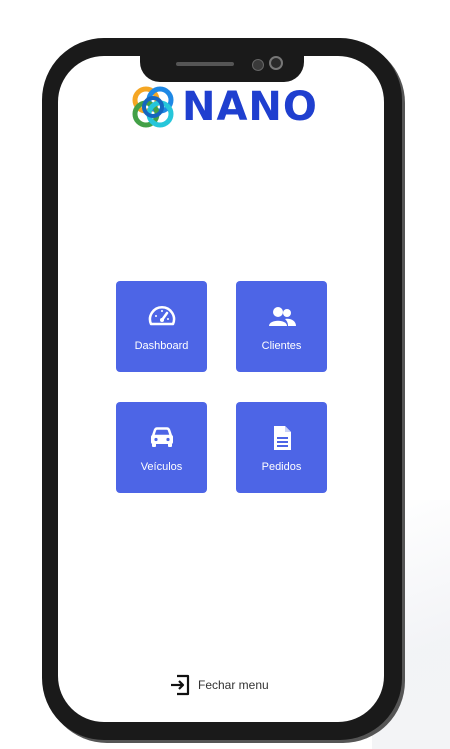 The width and height of the screenshot is (450, 749). Describe the element at coordinates (161, 466) in the screenshot. I see `tile-veiculos-label: Veículos` at that location.